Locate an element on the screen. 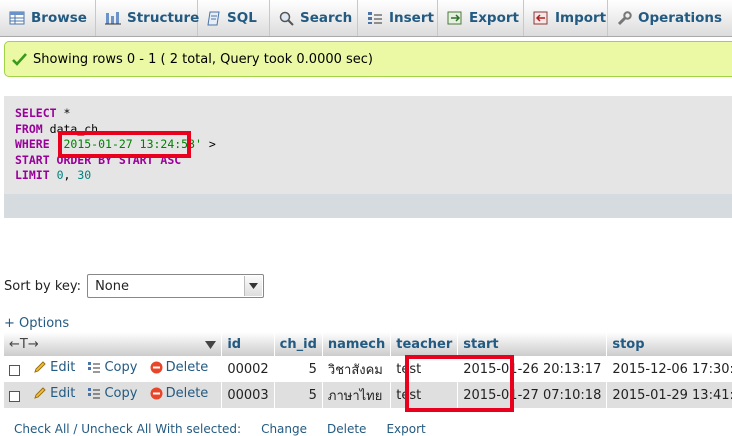  column-arrows: ←T→ is located at coordinates (24, 344).